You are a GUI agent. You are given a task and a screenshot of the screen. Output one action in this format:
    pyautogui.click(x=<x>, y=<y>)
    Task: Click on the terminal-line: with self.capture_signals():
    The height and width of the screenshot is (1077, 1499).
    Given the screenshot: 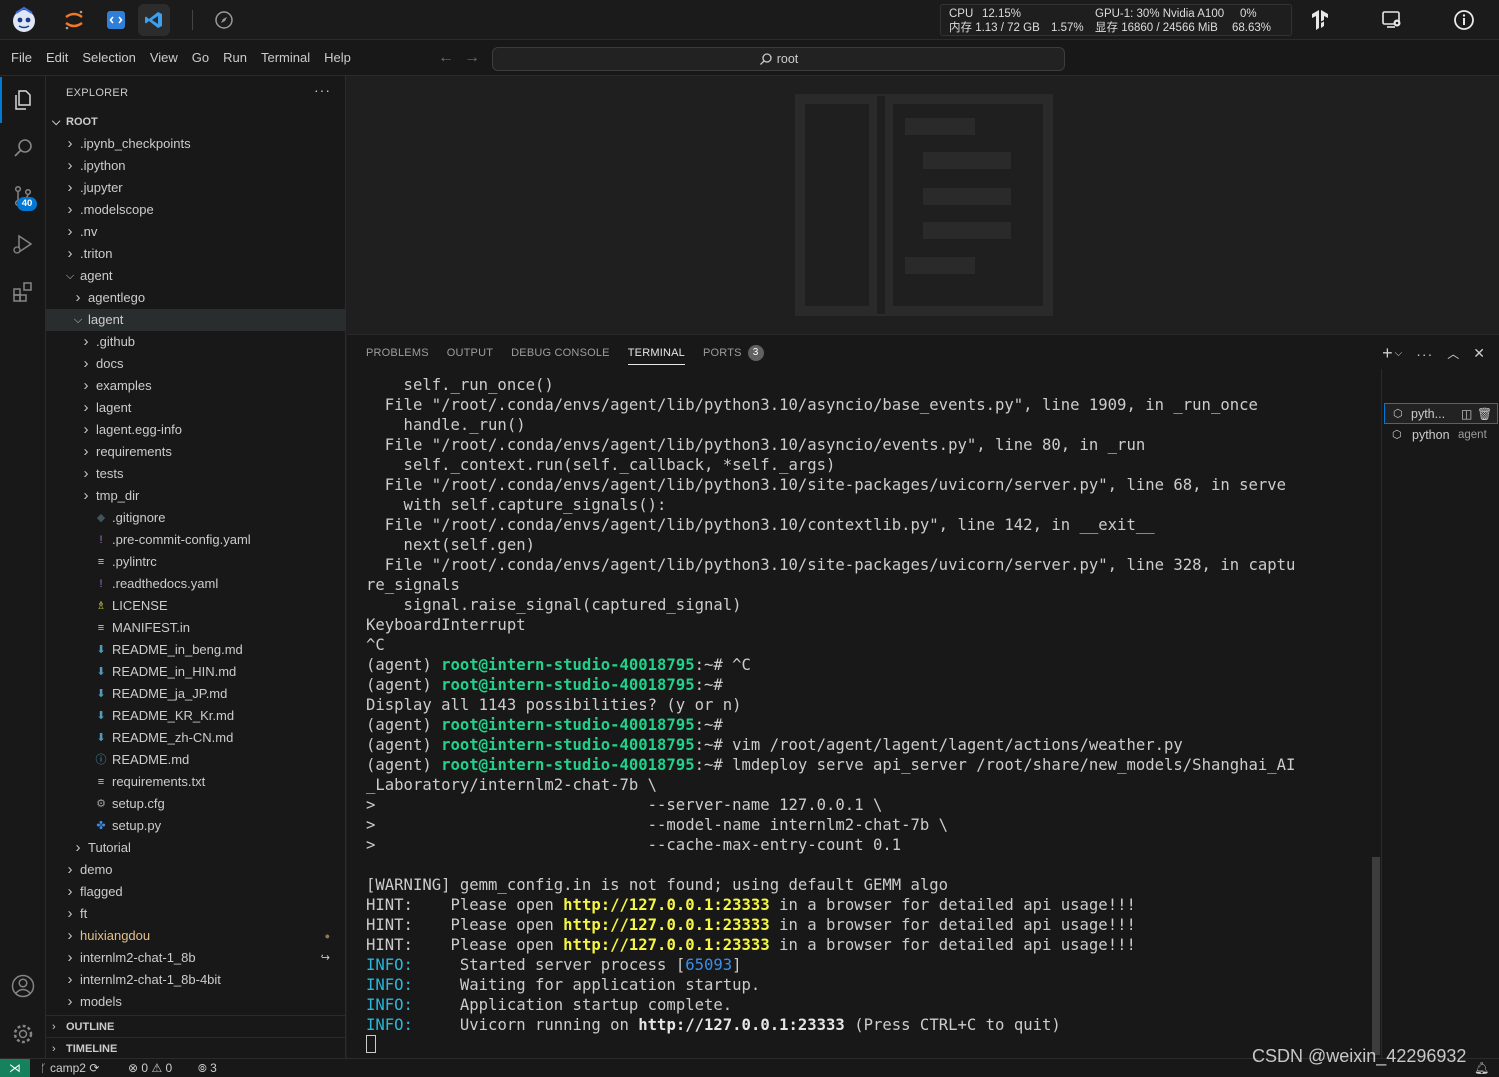 What is the action you would take?
    pyautogui.click(x=866, y=505)
    